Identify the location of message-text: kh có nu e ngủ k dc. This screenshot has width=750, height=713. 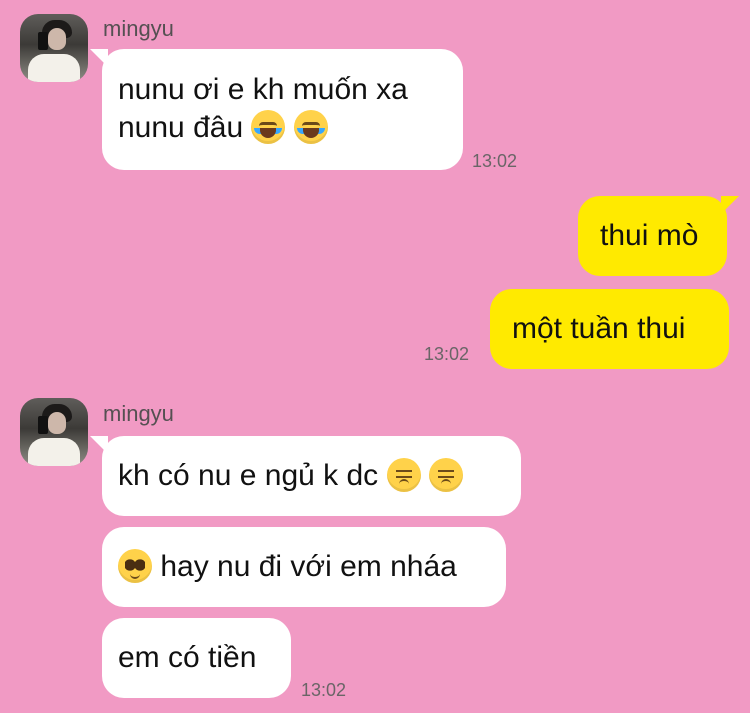
(248, 475).